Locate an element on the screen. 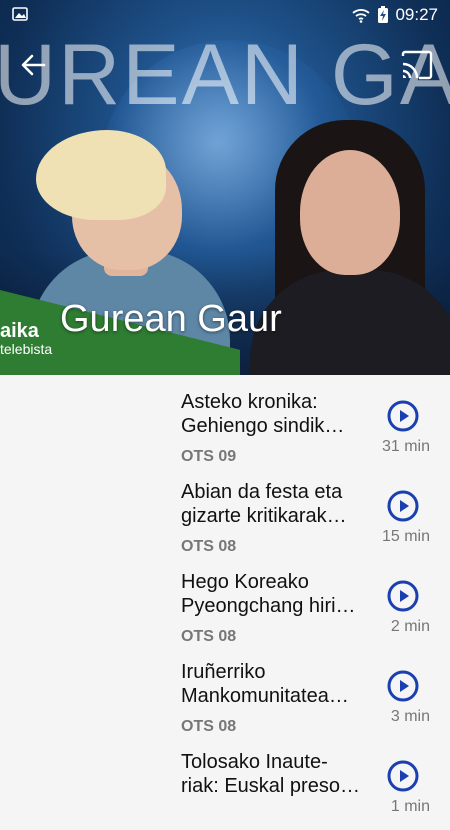 The image size is (450, 830). episode-date: OTS 09 is located at coordinates (209, 456).